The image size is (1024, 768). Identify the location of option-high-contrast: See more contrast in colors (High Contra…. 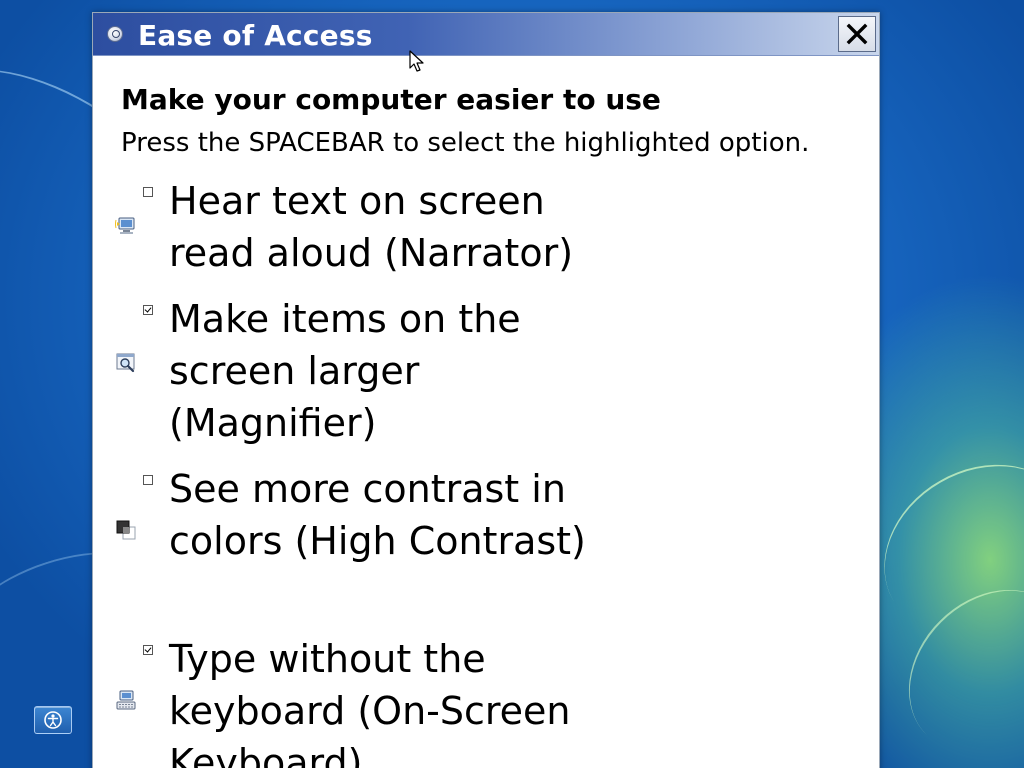
(363, 543).